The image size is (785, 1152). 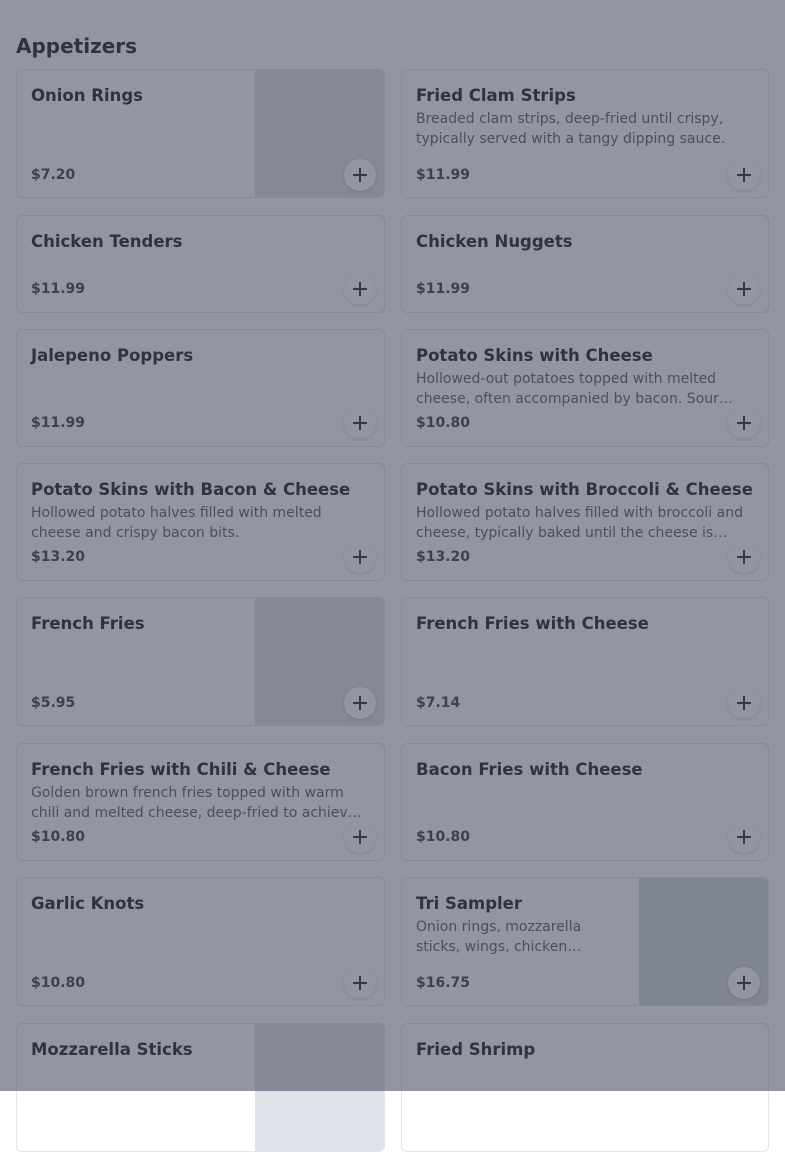 I want to click on item-name: Chicken Nuggets, so click(x=494, y=241).